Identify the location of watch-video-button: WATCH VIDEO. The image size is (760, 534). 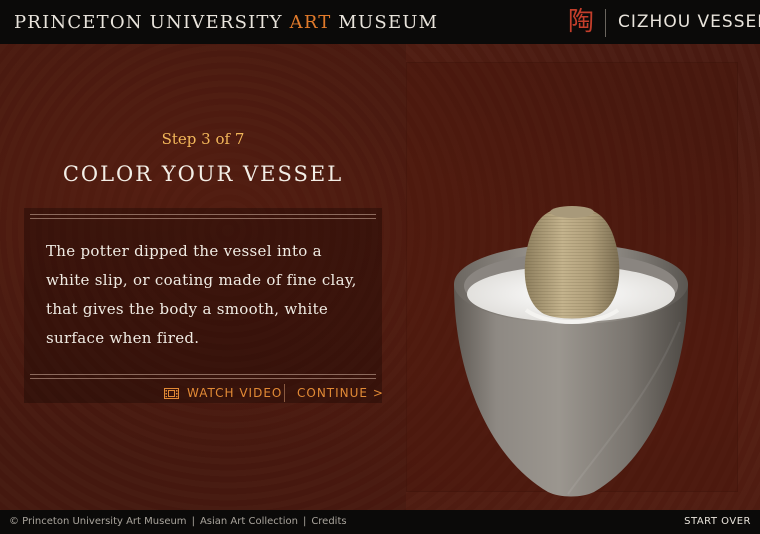
(223, 393).